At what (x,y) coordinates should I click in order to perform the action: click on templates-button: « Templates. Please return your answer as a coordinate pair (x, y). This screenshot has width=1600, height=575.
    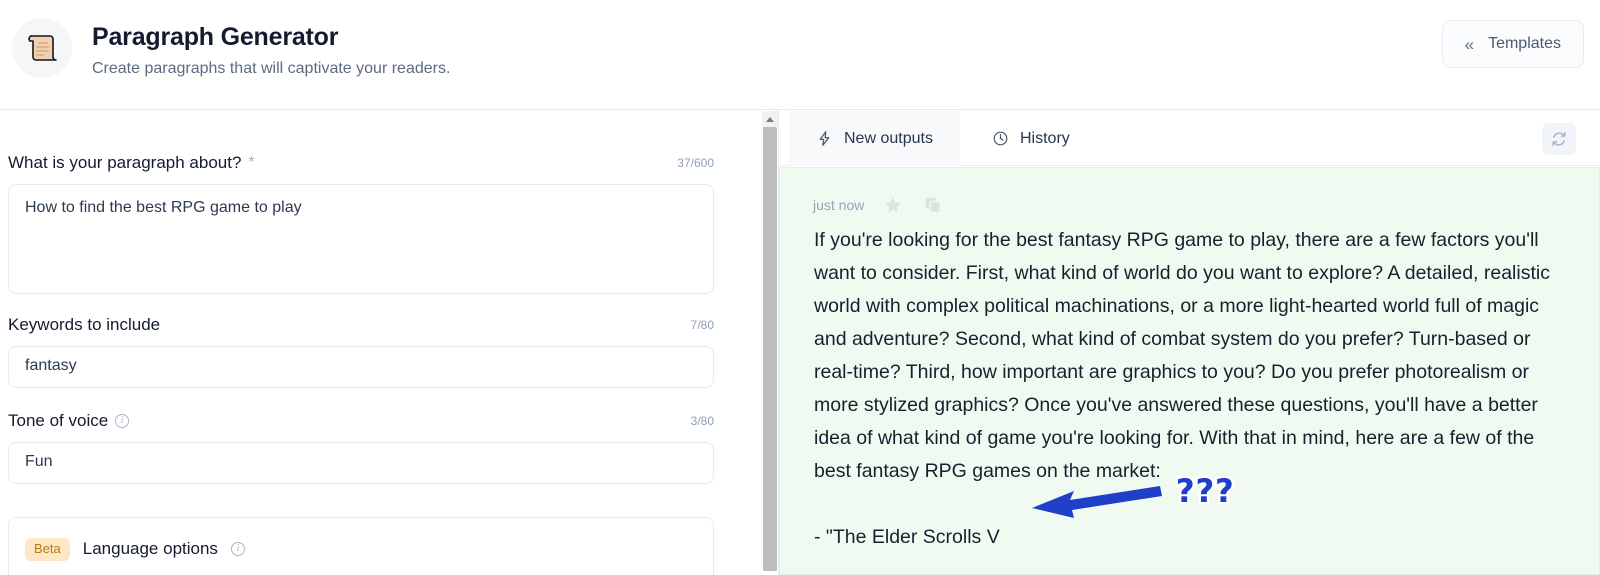
    Looking at the image, I should click on (1512, 44).